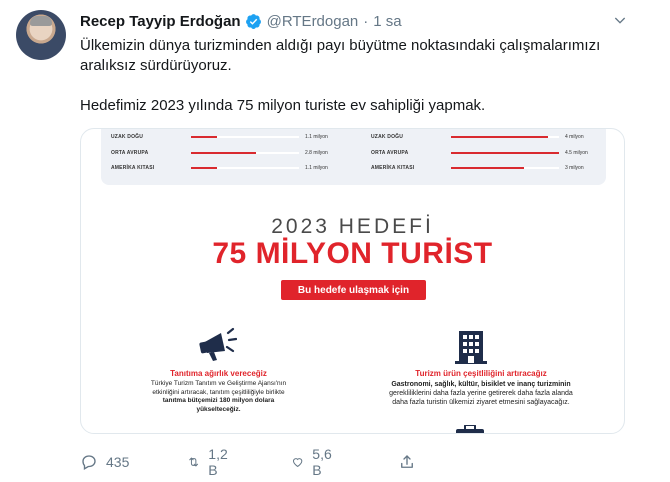  I want to click on suitcase-icon, so click(470, 429).